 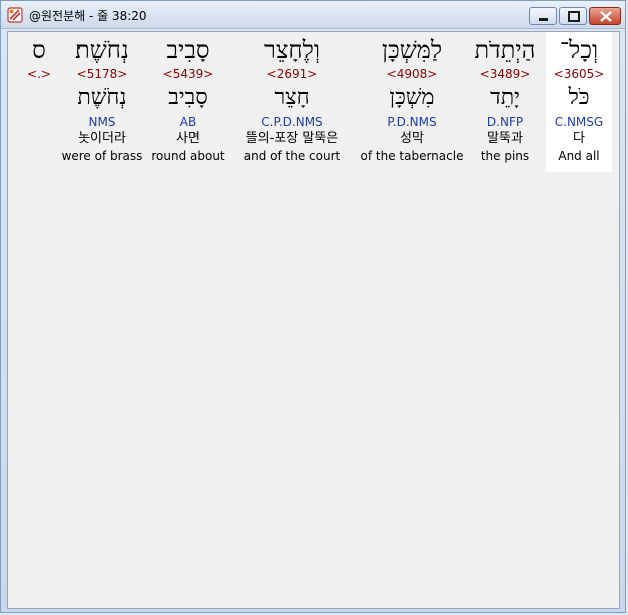 I want to click on korean-gloss: 사면, so click(x=188, y=138).